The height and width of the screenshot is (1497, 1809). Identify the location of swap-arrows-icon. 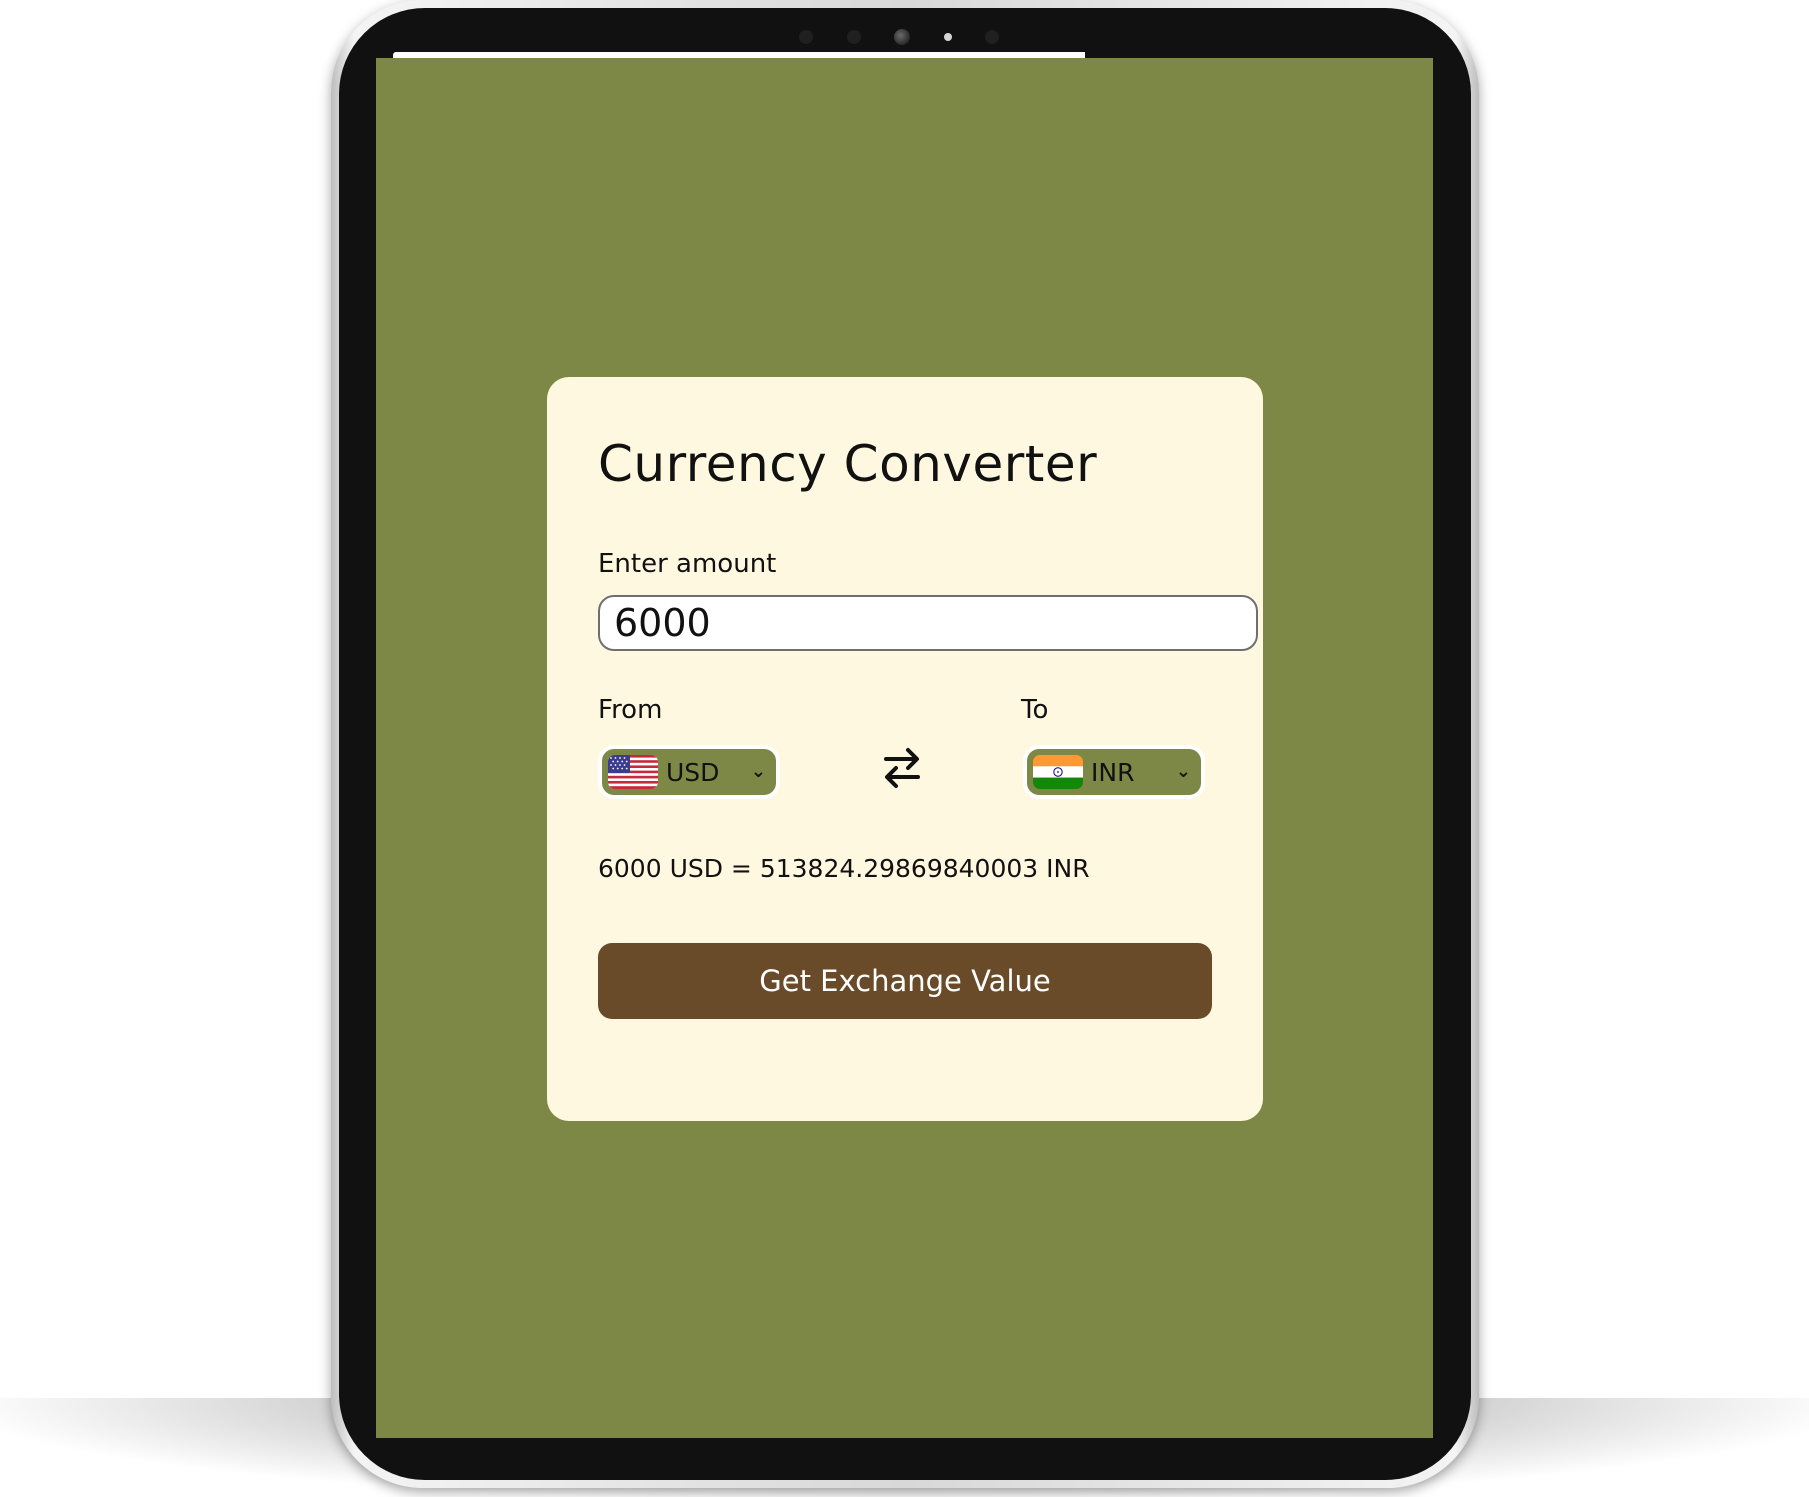
(902, 767).